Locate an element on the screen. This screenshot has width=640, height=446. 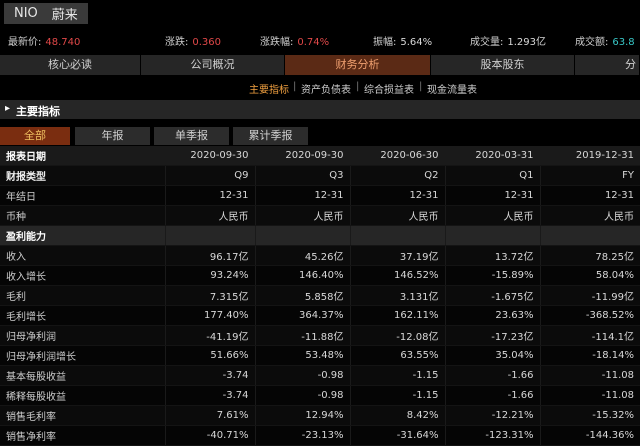
table-row: 收入增长 93.24% 146.40% 146.52% -15.89% 58.04% is located at coordinates (320, 275).